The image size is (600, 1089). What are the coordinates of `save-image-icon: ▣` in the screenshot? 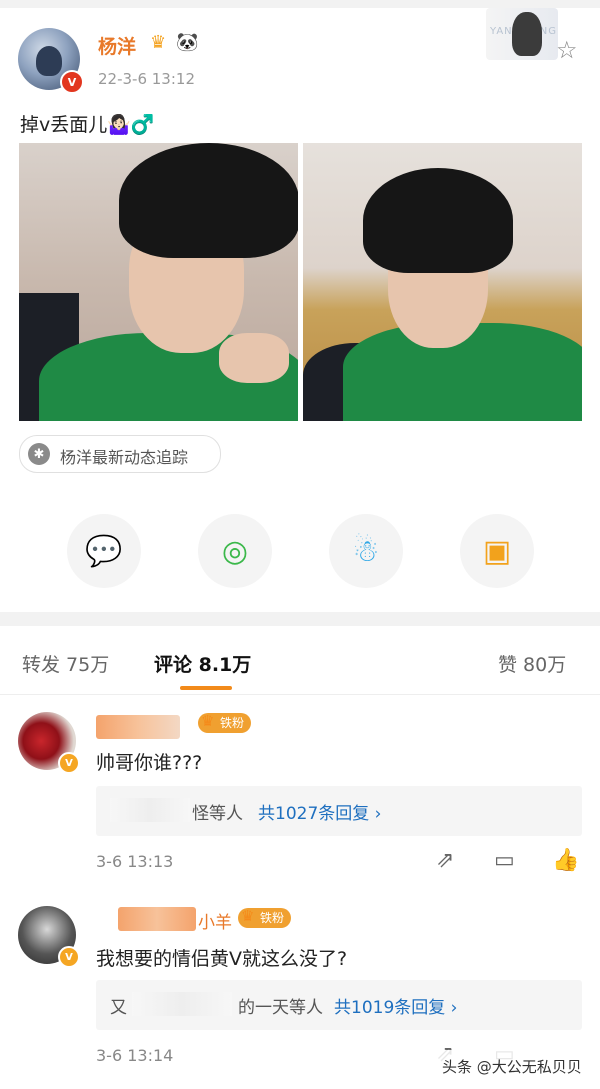 It's located at (497, 551).